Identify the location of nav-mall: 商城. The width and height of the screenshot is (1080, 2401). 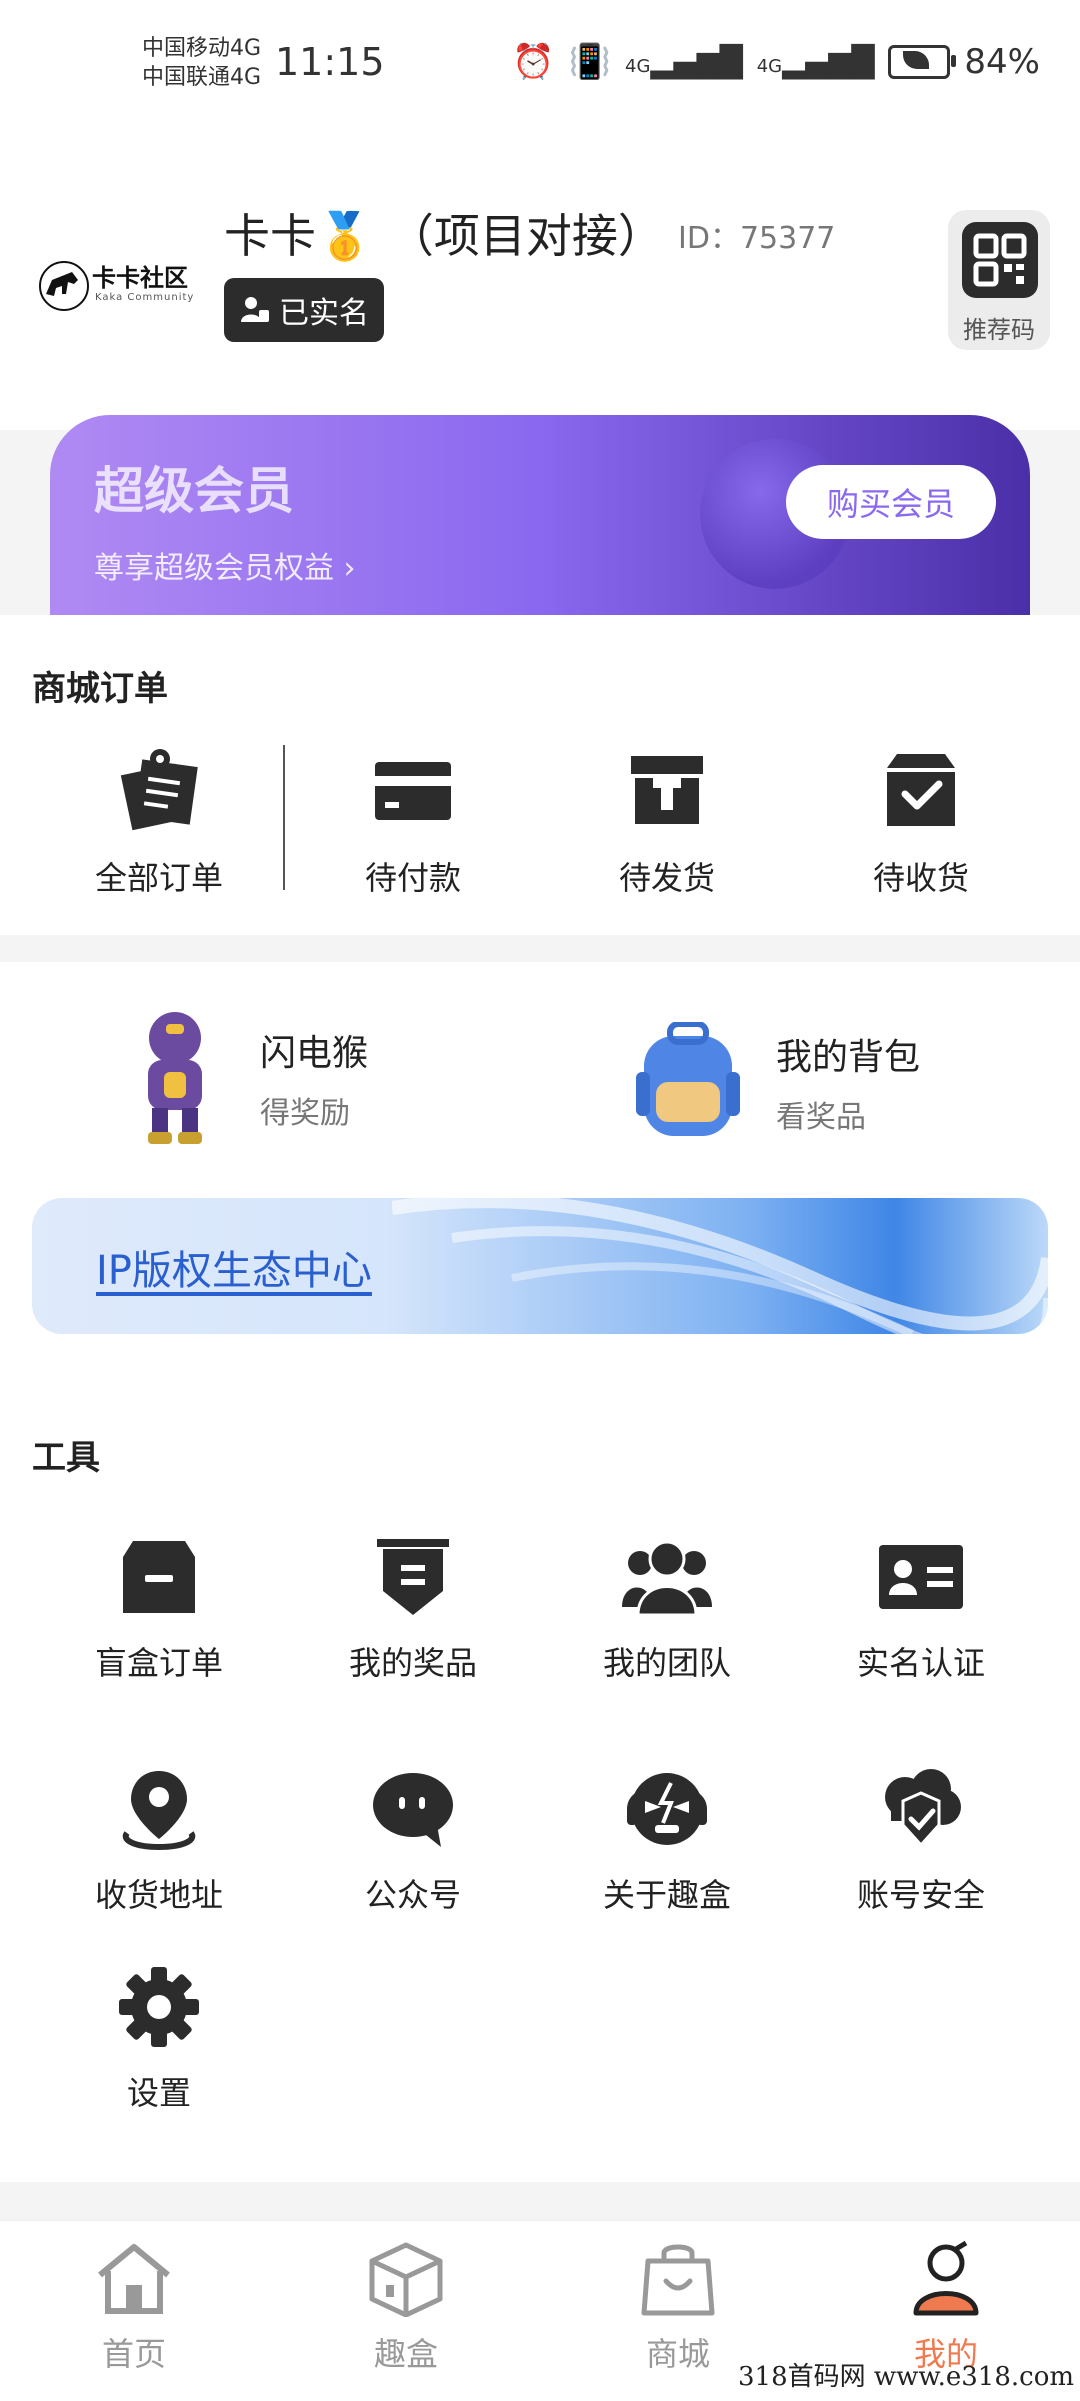
(678, 2308).